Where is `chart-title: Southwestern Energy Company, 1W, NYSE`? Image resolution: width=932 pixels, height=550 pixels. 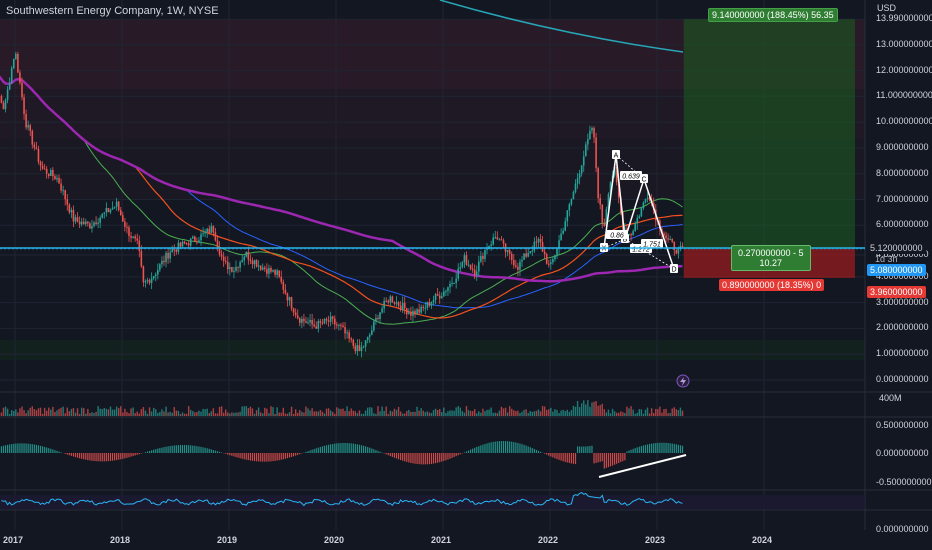
chart-title: Southwestern Energy Company, 1W, NYSE is located at coordinates (112, 11).